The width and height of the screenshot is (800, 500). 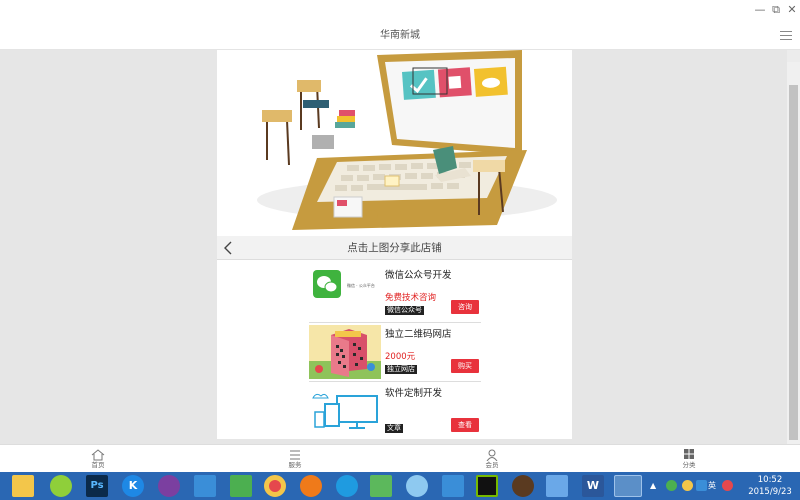 What do you see at coordinates (628, 486) in the screenshot?
I see `wechat-icon` at bounding box center [628, 486].